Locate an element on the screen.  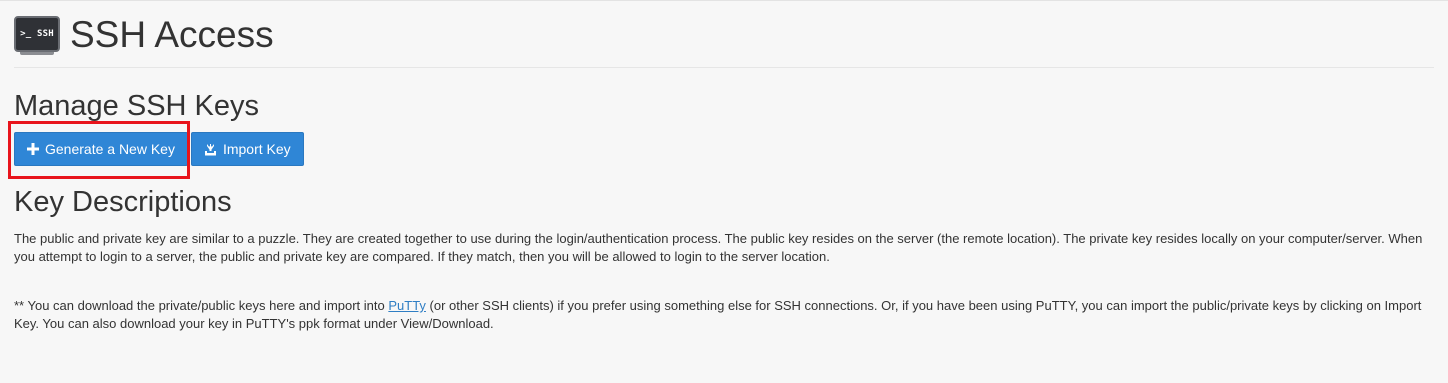
key-actions: Generate a New Key Import Key is located at coordinates (160, 149).